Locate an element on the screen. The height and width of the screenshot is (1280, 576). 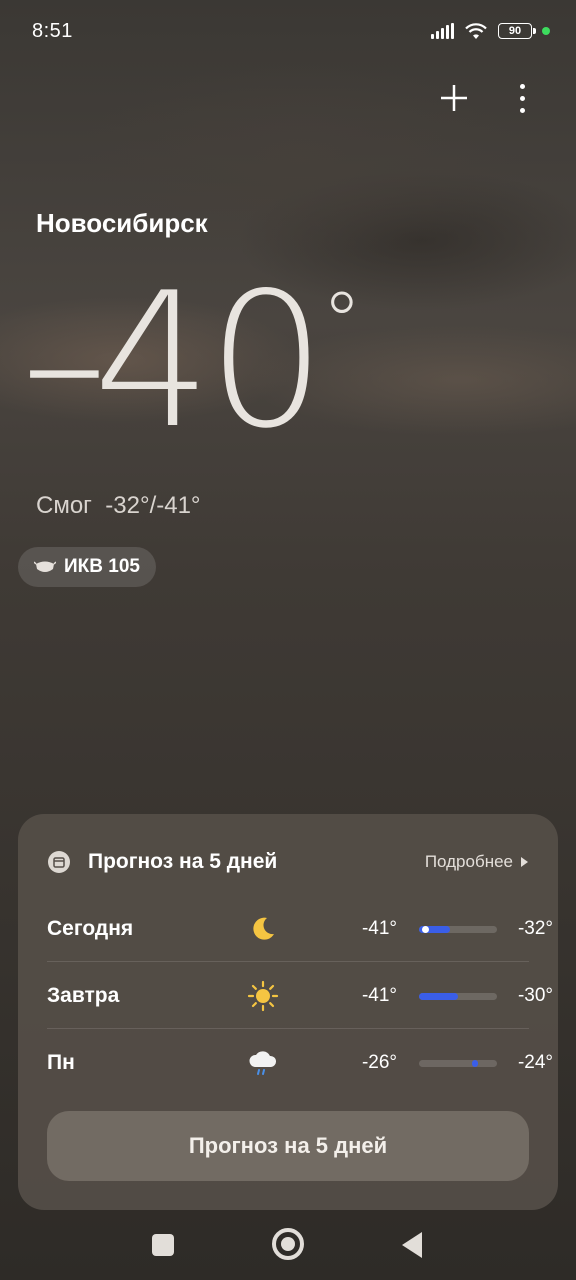
add-city-button is located at coordinates (454, 98).